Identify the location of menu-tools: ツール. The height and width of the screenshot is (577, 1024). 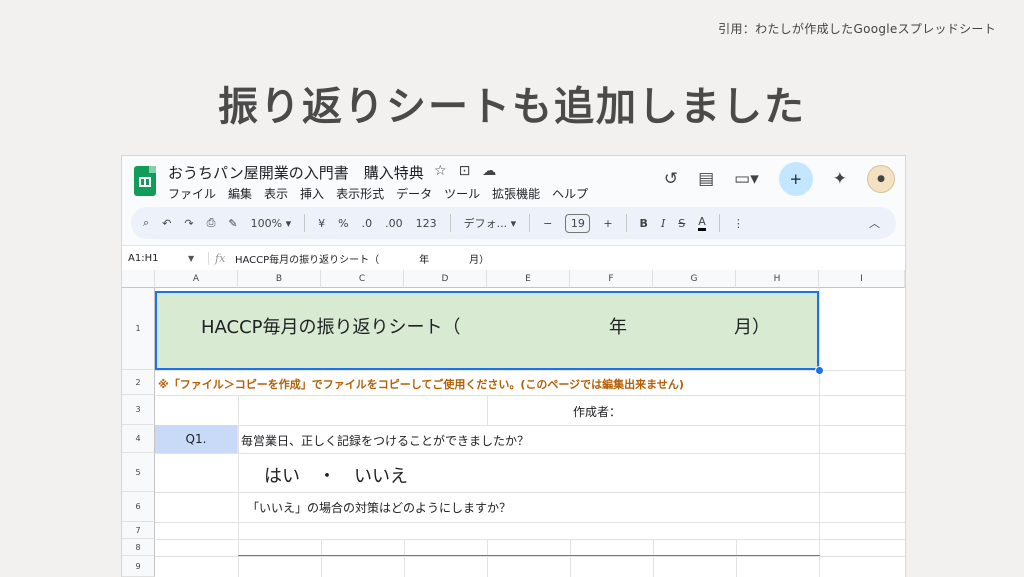
(462, 193).